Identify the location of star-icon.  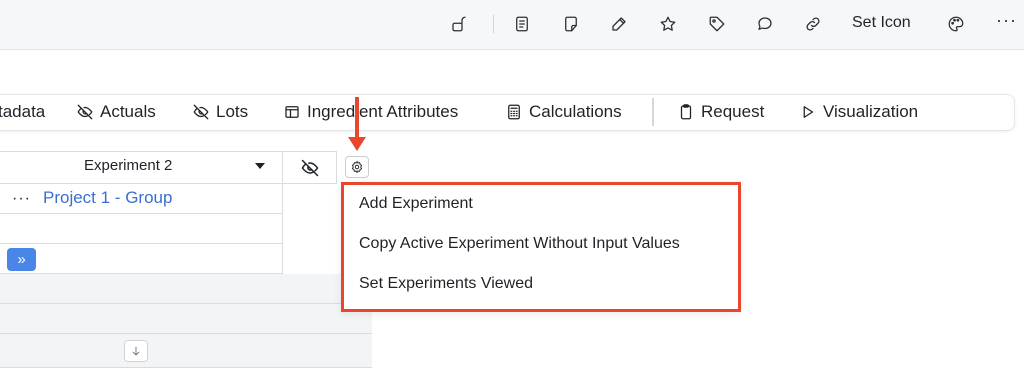
(668, 24).